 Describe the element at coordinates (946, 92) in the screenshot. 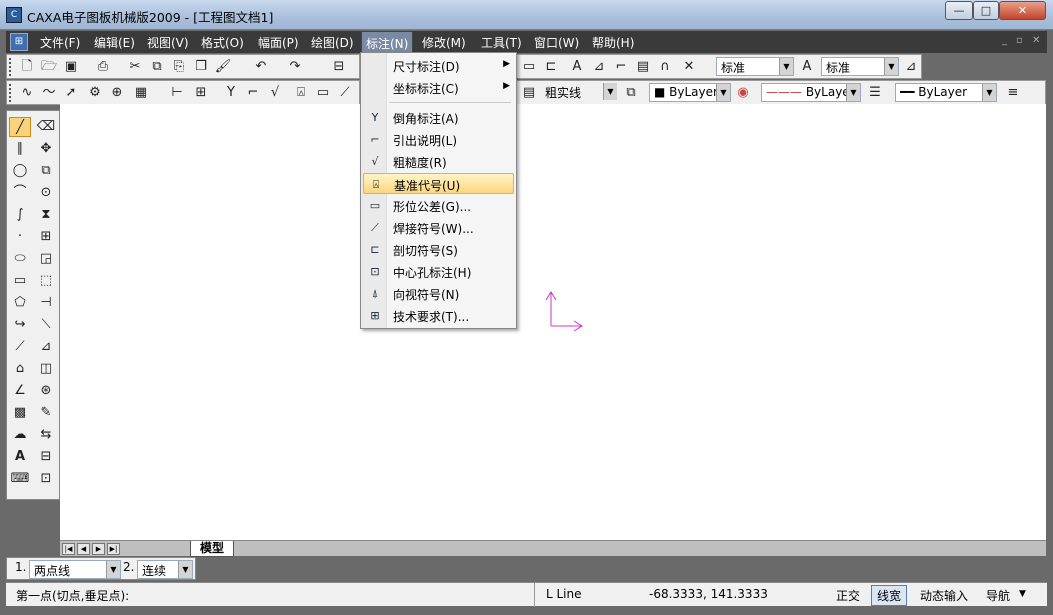

I see `lineweight-select: ━━ ByLayer ▼` at that location.